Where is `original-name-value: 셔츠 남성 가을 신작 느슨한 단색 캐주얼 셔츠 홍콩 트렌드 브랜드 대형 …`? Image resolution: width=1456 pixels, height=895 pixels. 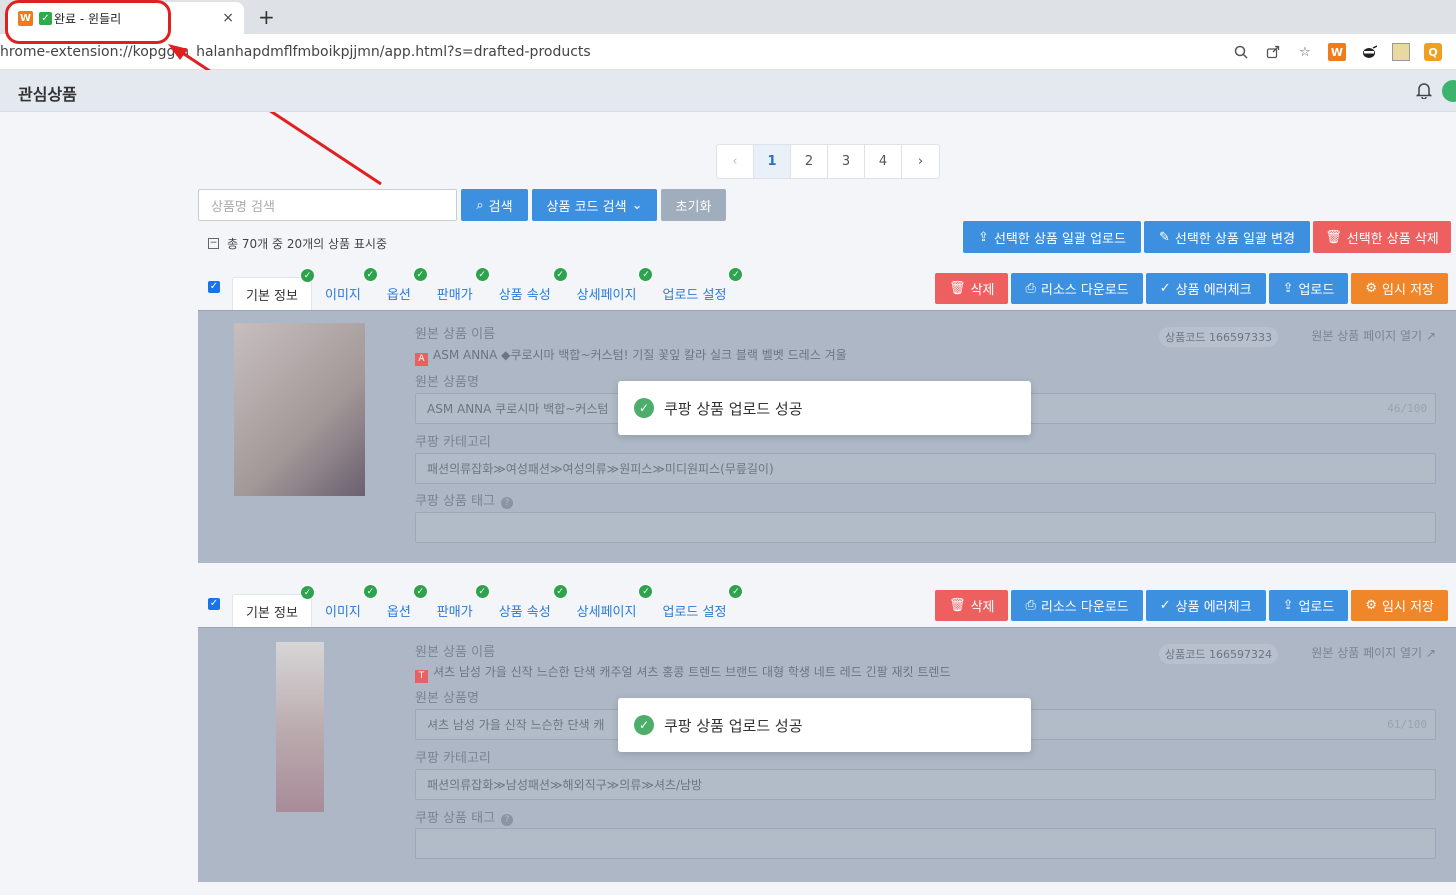 original-name-value: 셔츠 남성 가을 신작 느슨한 단색 캐주얼 셔츠 홍콩 트렌드 브랜드 대형 … is located at coordinates (692, 672).